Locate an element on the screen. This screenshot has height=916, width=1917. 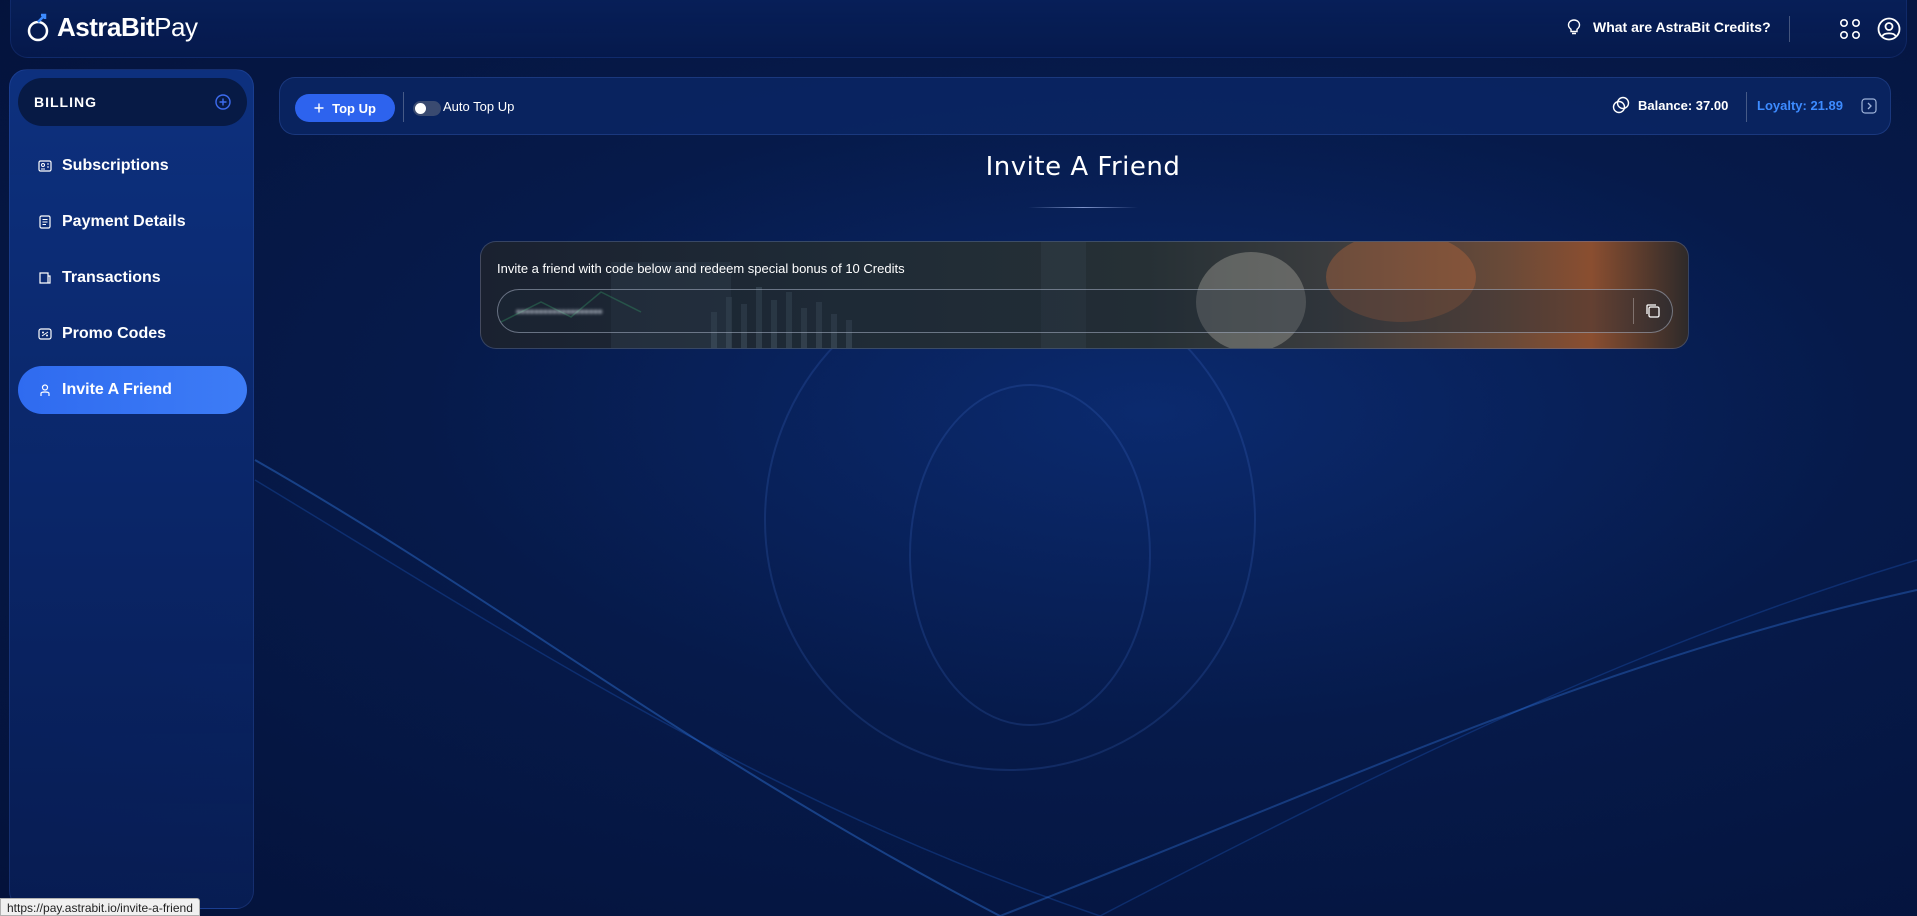
copy-divider is located at coordinates (1633, 311).